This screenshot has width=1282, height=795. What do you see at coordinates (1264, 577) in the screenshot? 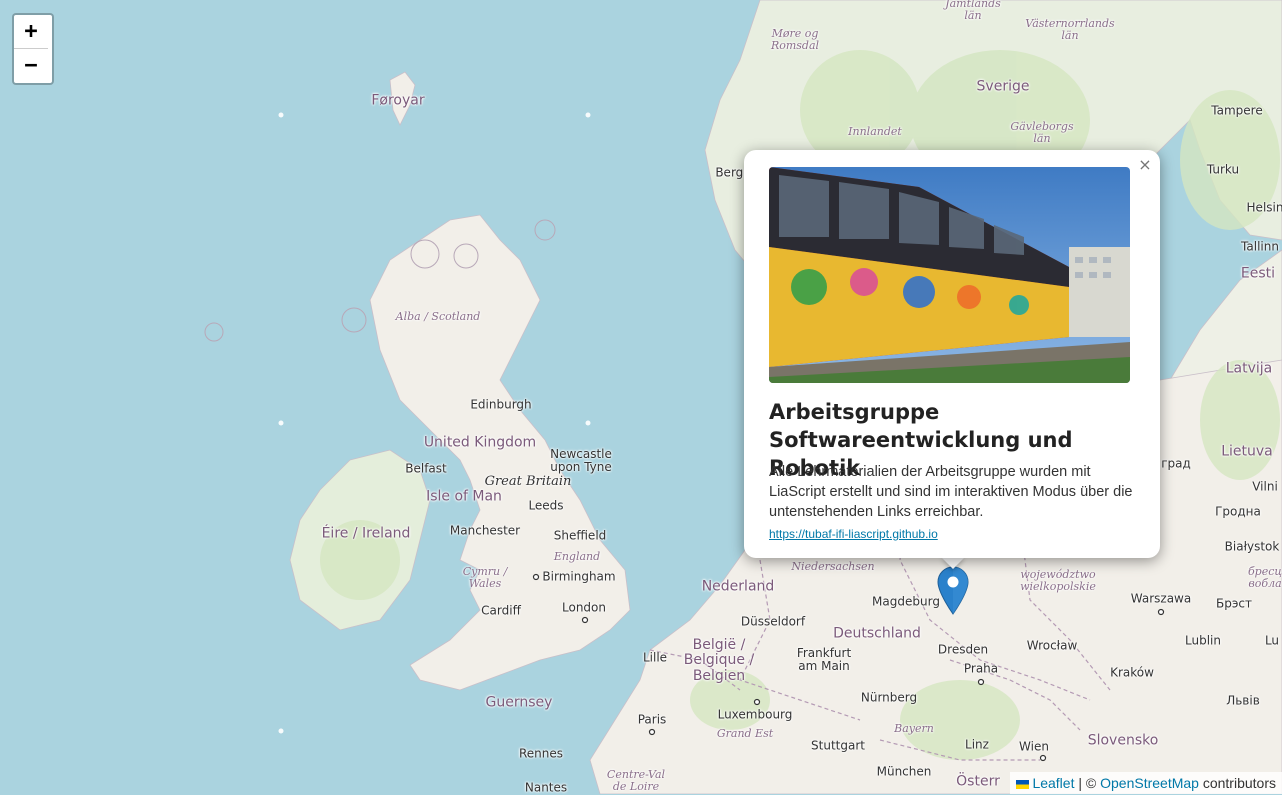
I see `map-label: бресц вобла` at bounding box center [1264, 577].